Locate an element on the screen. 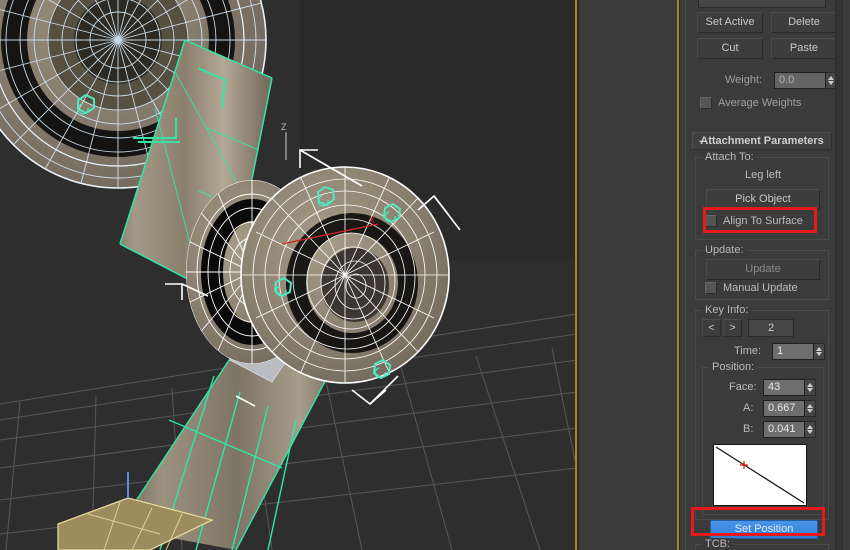 Image resolution: width=850 pixels, height=550 pixels. viewport-active-border is located at coordinates (576, 275).